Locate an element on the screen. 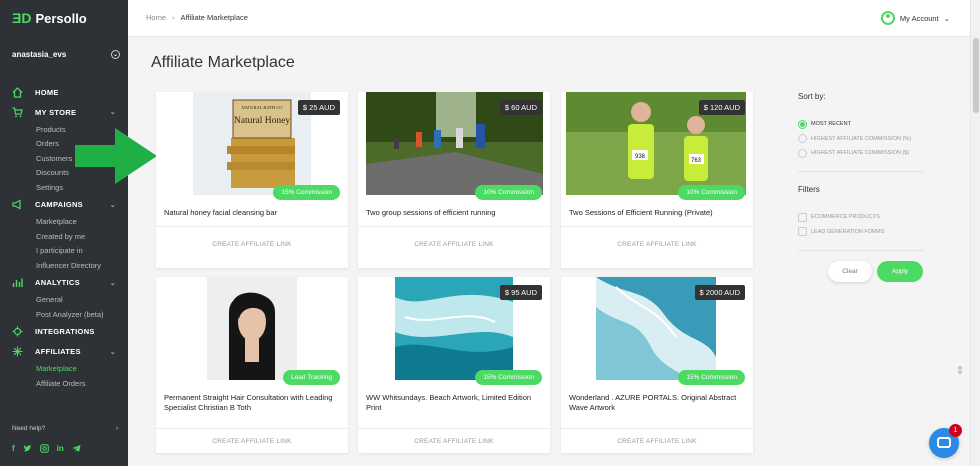  logo-mark: ƎD is located at coordinates (22, 18).